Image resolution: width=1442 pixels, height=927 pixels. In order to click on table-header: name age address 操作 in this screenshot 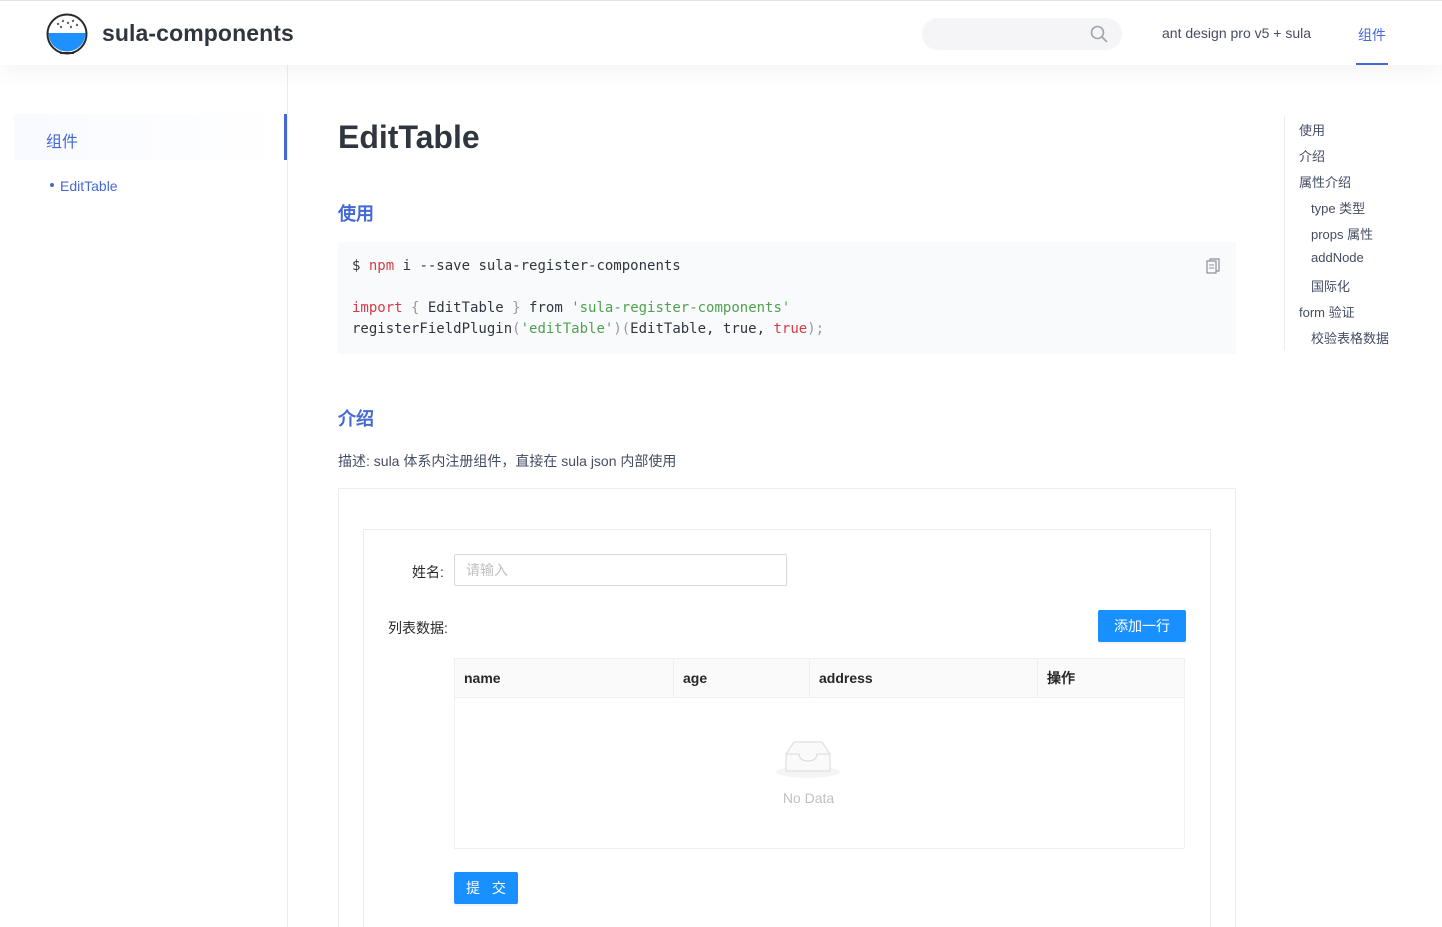, I will do `click(819, 678)`.